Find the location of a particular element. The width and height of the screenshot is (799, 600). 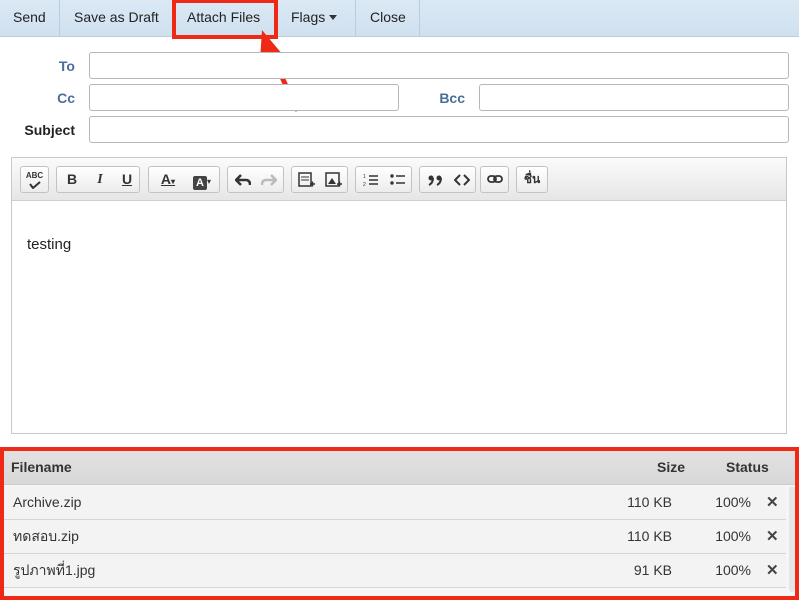

svg-text: 1 is located at coordinates (364, 177).